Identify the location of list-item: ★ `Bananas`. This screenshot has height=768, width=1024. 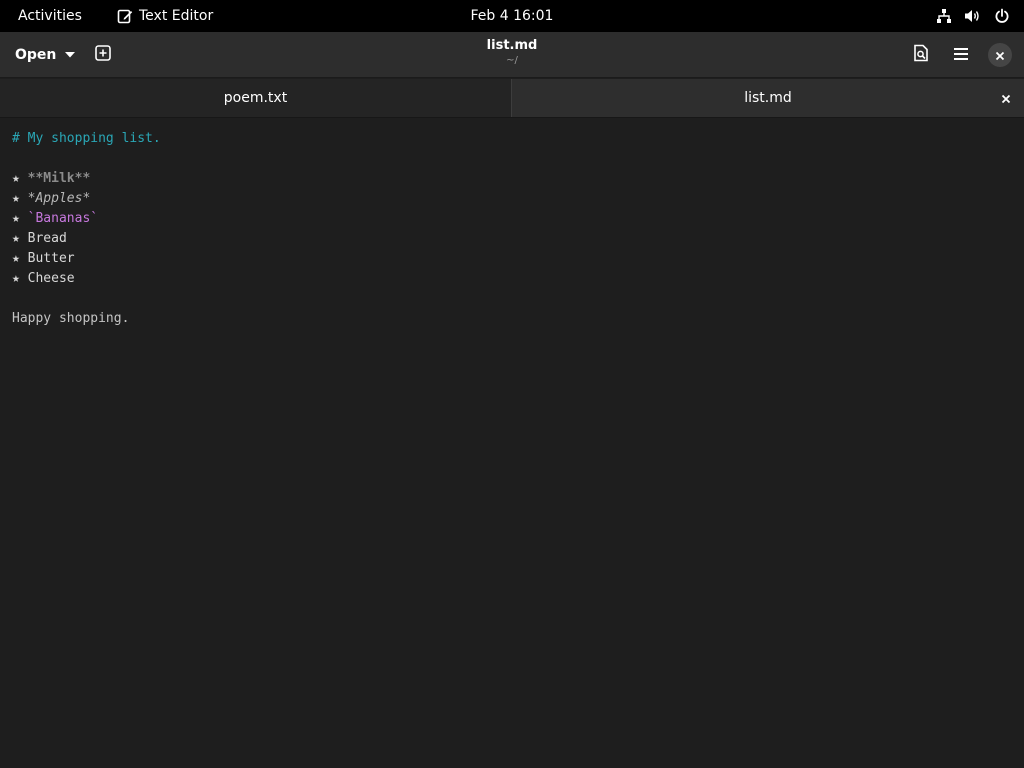
(512, 219).